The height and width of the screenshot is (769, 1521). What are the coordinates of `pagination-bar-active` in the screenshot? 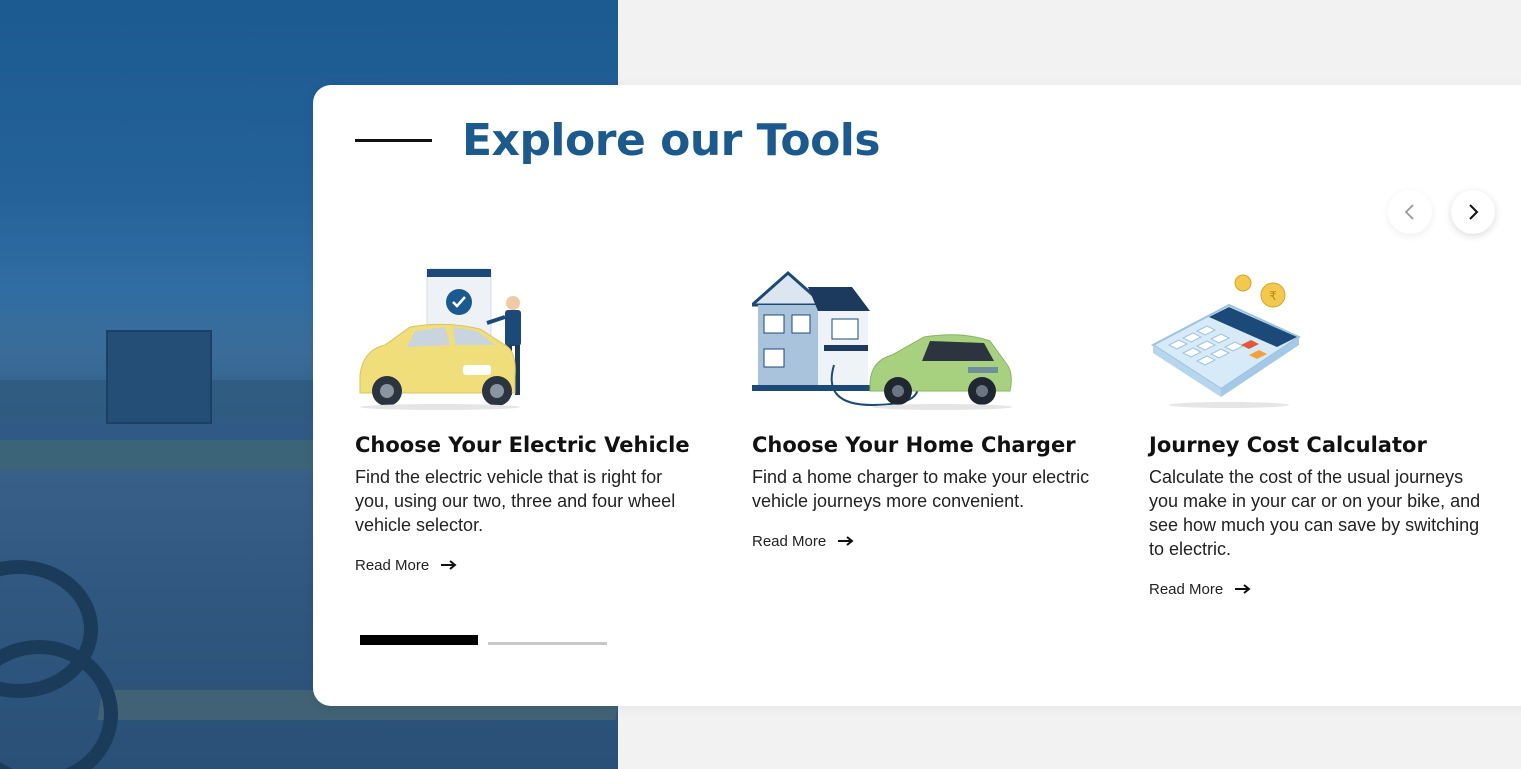 It's located at (419, 640).